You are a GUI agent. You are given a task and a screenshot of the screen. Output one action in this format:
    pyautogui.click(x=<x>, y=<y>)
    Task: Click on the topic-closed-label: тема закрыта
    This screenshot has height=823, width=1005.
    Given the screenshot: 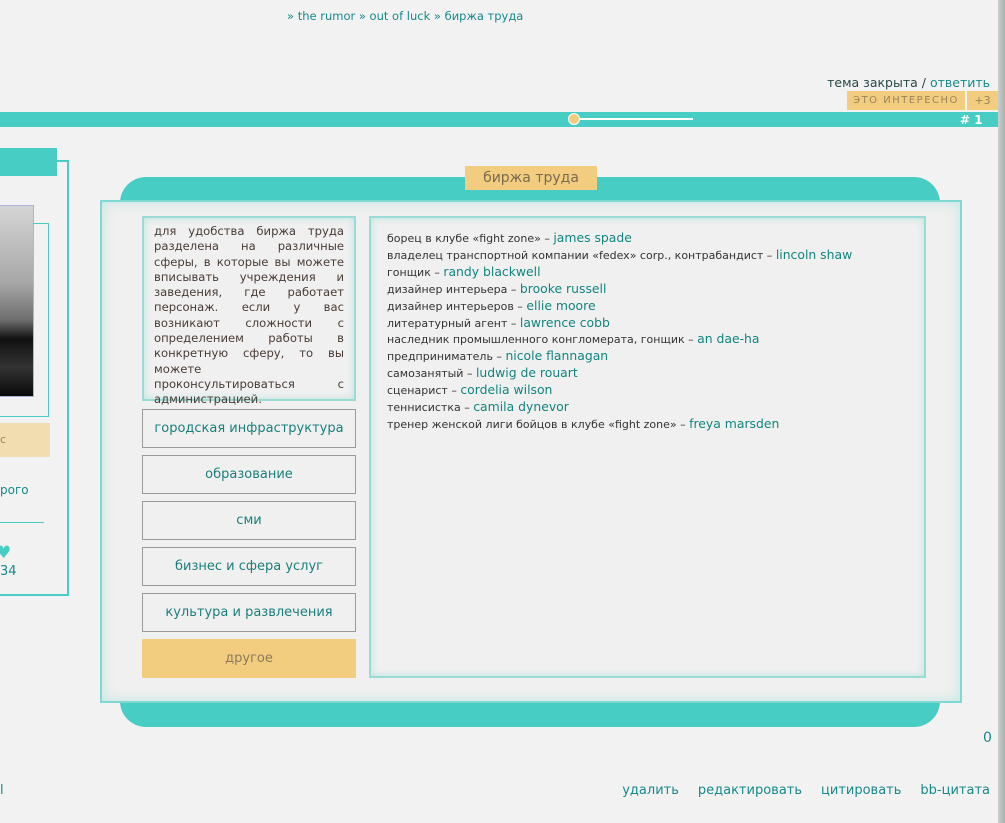 What is the action you would take?
    pyautogui.click(x=872, y=82)
    